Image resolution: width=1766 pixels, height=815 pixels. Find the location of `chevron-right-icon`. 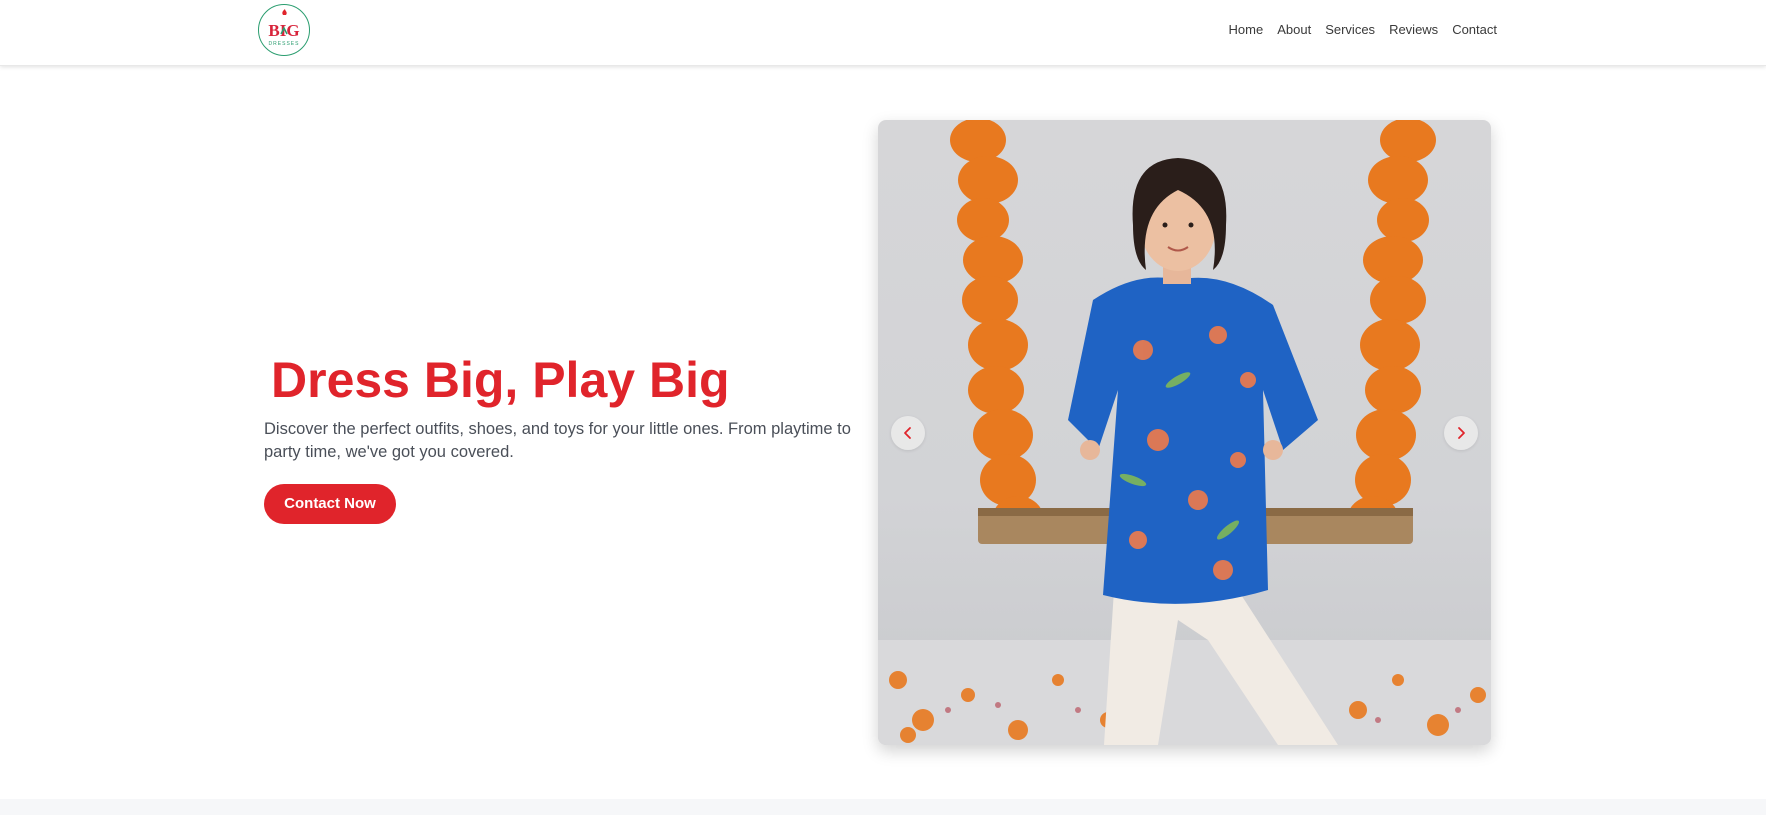

chevron-right-icon is located at coordinates (1461, 433).